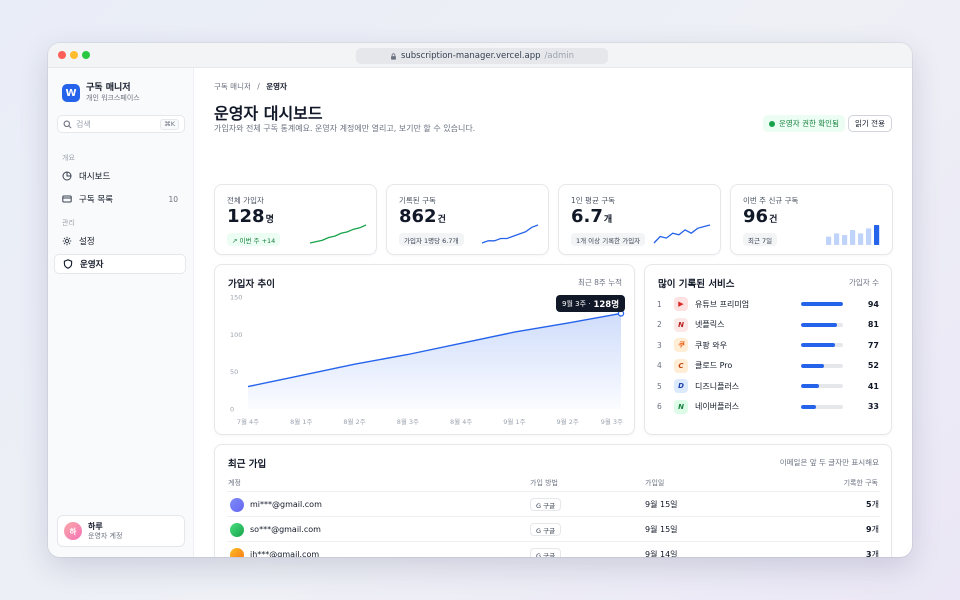  I want to click on sidebar-item-settings: 설정, so click(120, 241).